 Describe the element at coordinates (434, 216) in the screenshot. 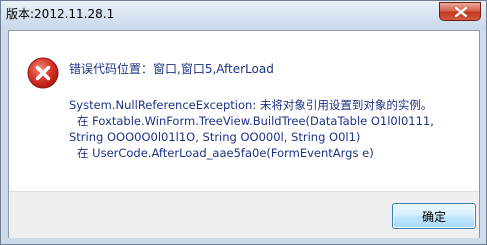

I see `ok-button: 确定` at that location.